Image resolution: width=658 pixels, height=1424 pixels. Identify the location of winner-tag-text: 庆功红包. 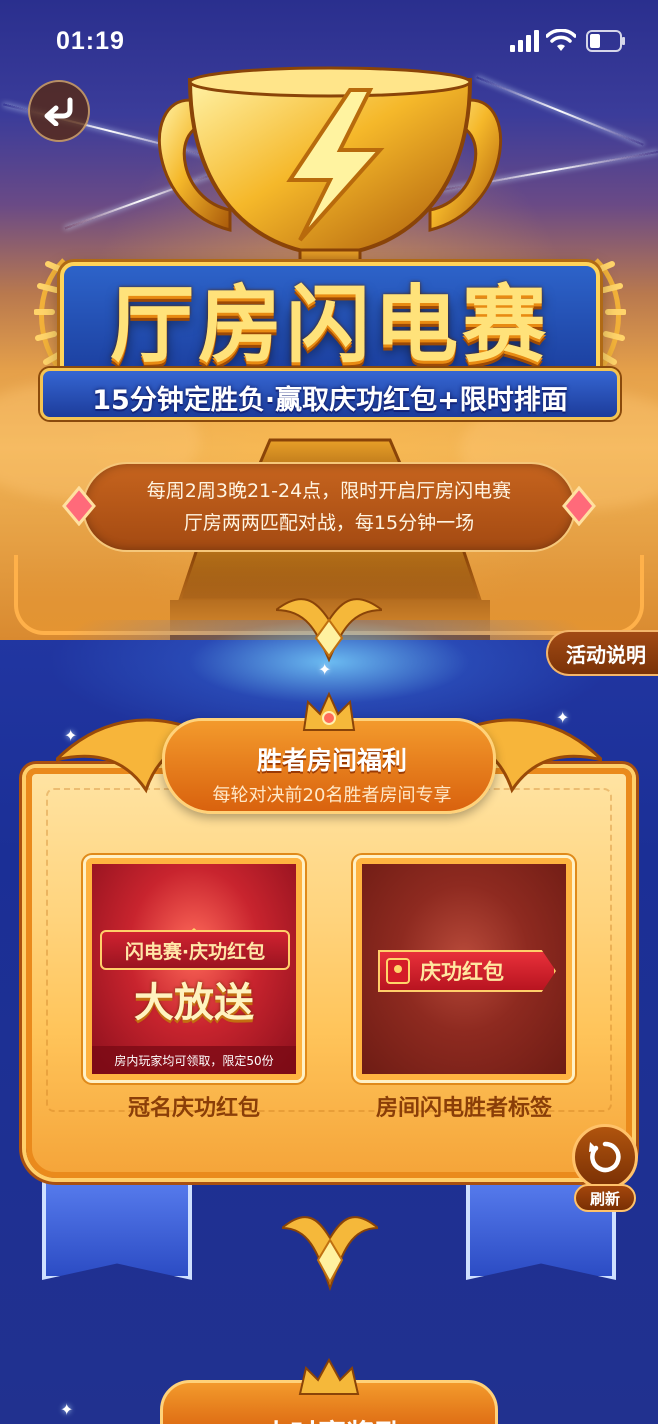
(462, 972).